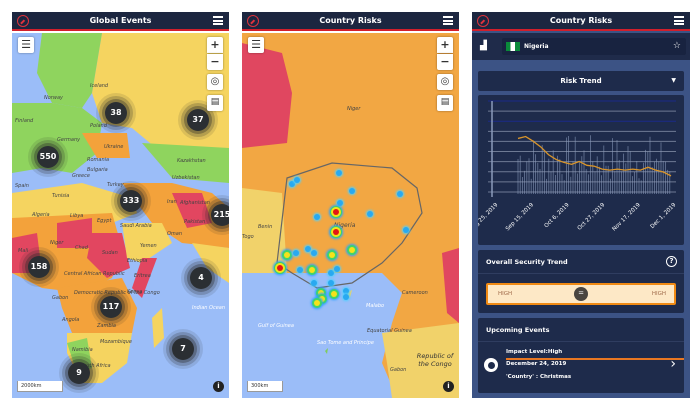 This screenshot has height=410, width=698. I want to click on upcoming-events-title: Upcoming Events, so click(581, 330).